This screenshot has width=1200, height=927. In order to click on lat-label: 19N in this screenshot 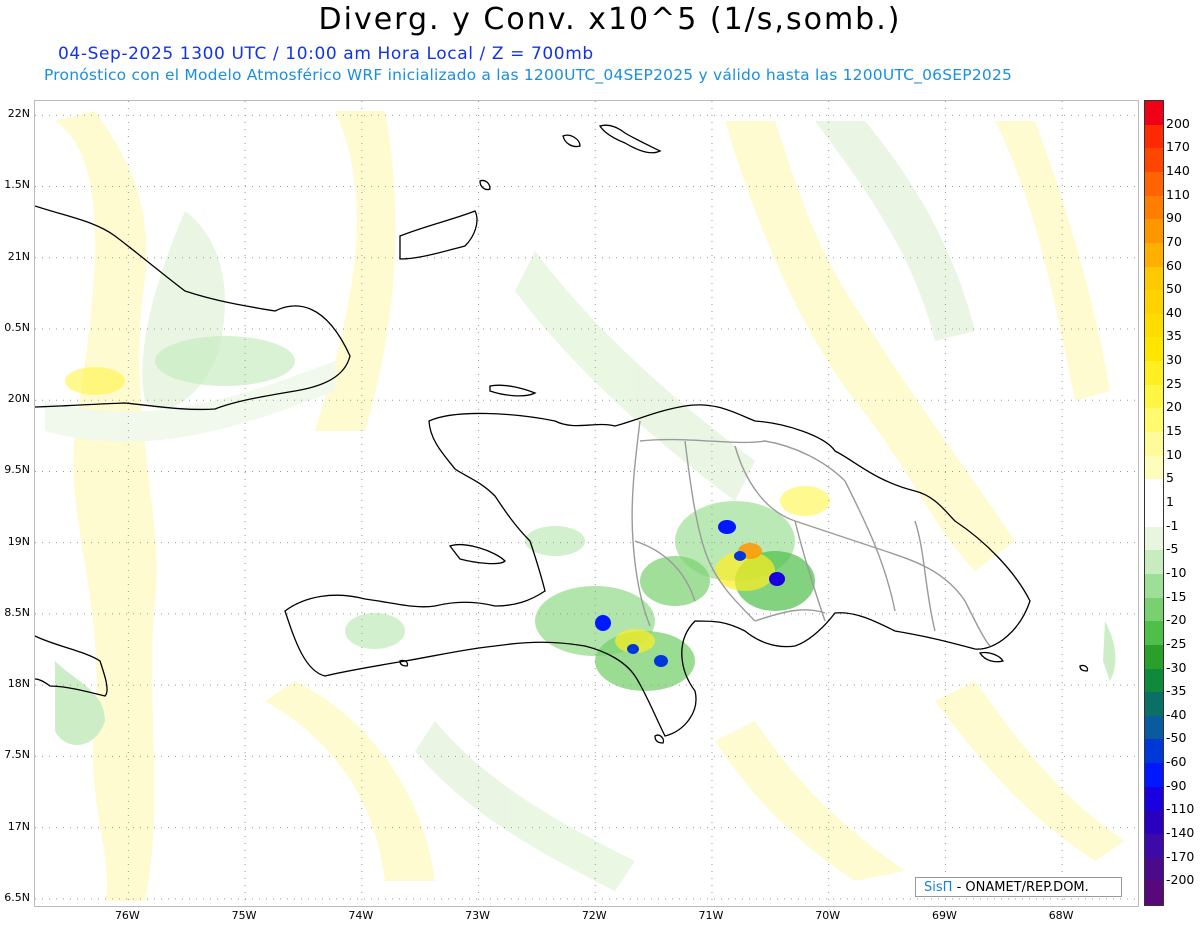, I will do `click(18, 541)`.